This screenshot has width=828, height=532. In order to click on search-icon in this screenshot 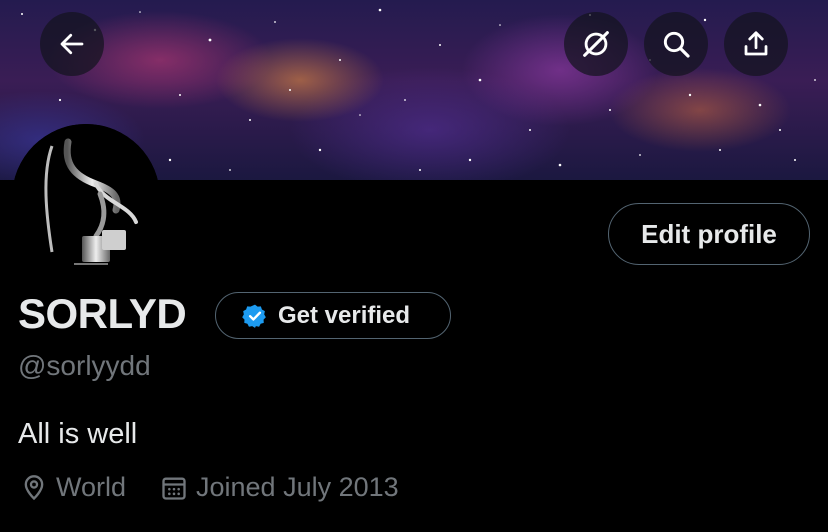, I will do `click(676, 44)`.